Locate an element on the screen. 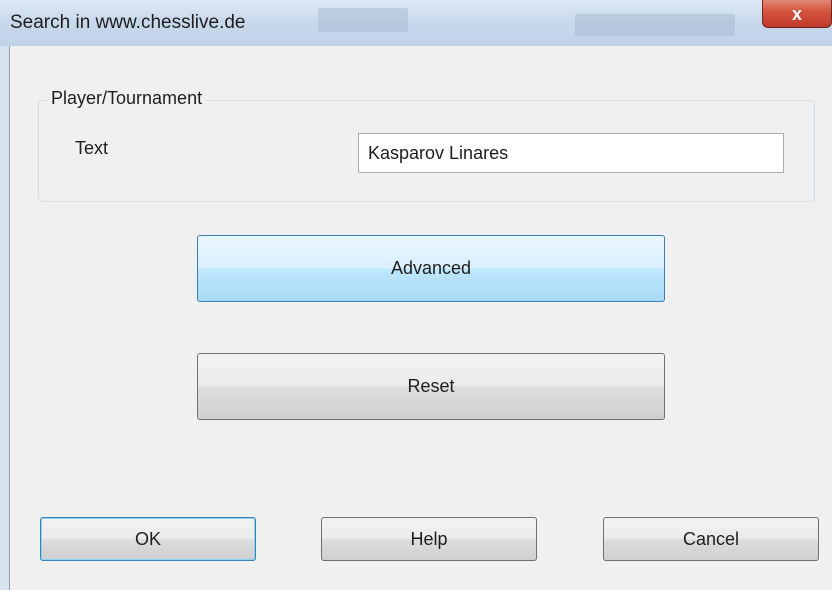 The height and width of the screenshot is (590, 832). title-bar: Search in www.chesslive.de x is located at coordinates (416, 23).